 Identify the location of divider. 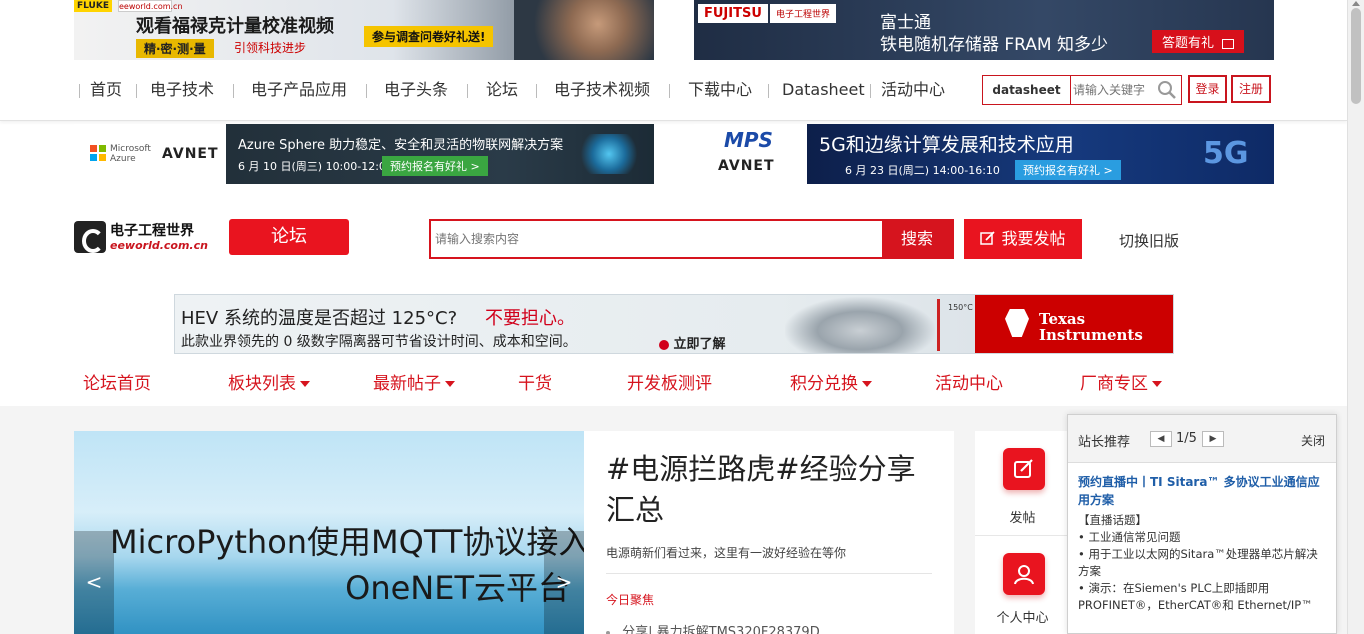
(769, 573).